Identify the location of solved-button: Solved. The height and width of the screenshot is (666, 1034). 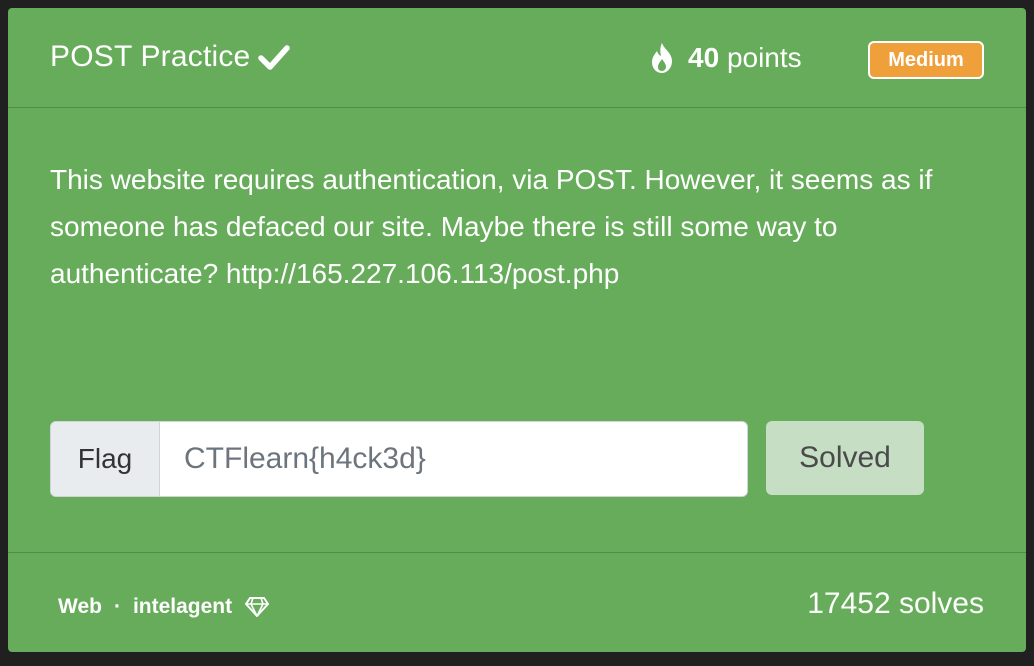
(845, 458).